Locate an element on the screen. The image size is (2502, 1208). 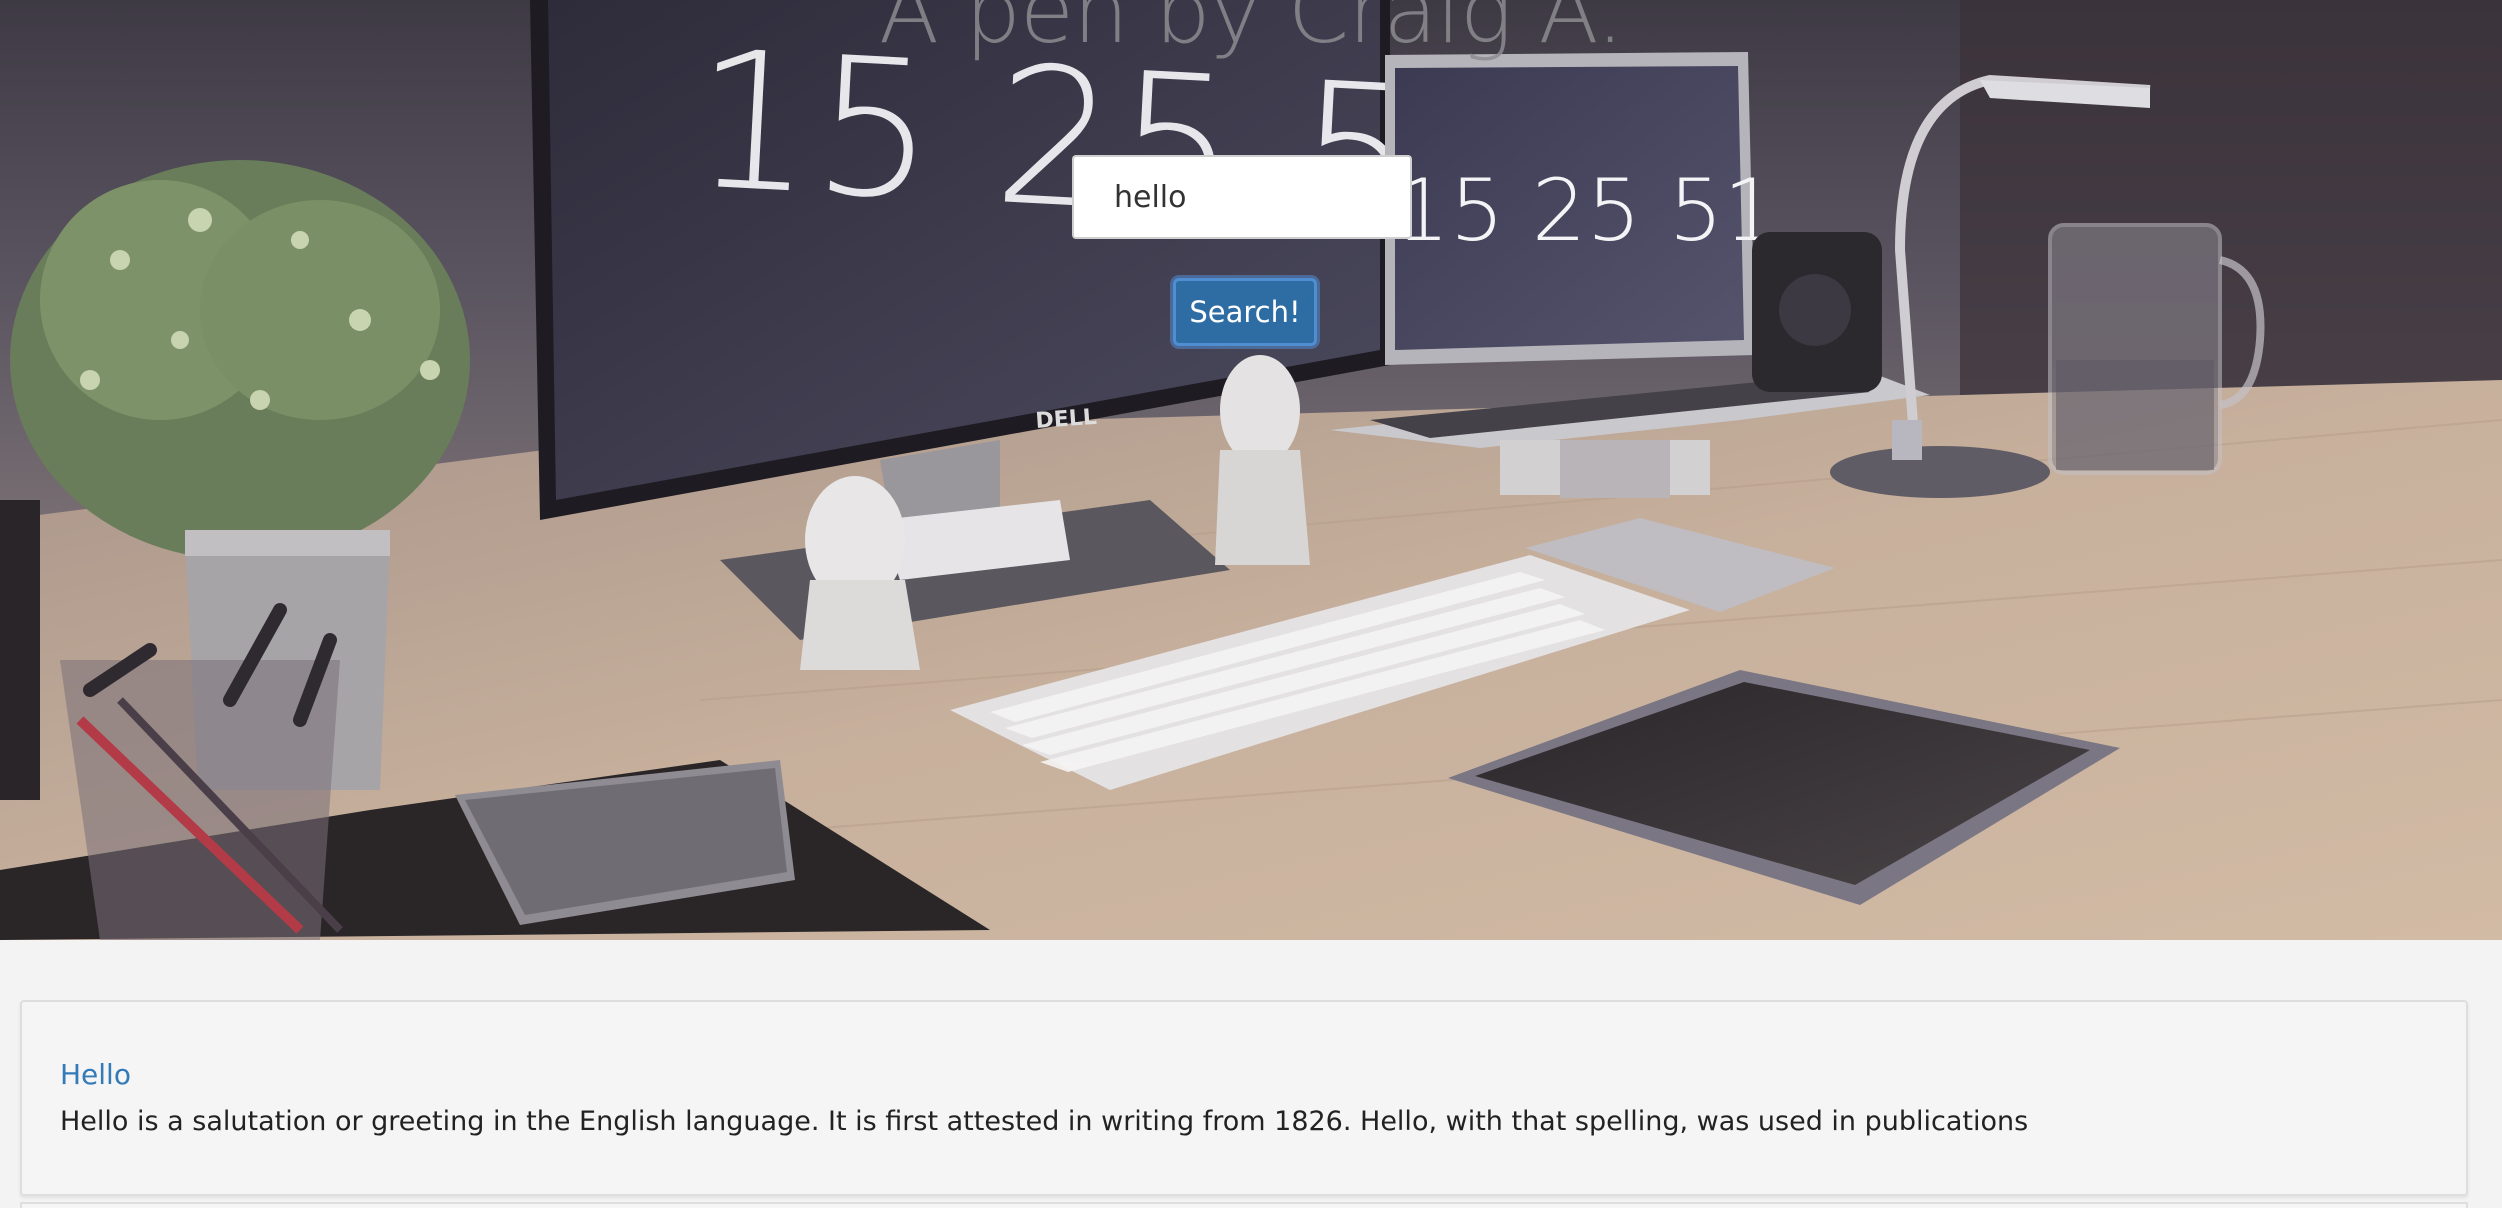
laptop-clock: 15 25 51 is located at coordinates (1586, 211).